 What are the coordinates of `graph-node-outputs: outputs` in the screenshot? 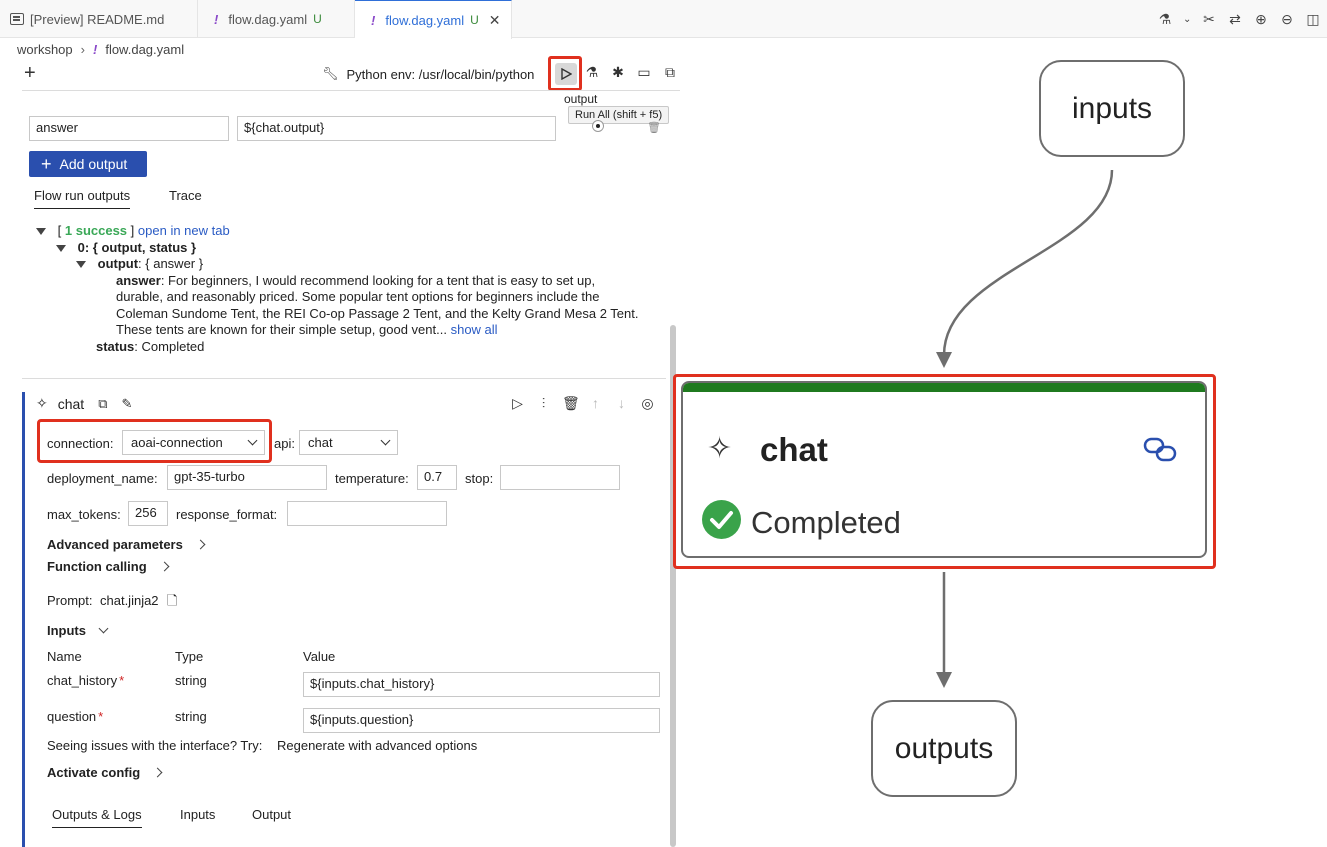 It's located at (944, 748).